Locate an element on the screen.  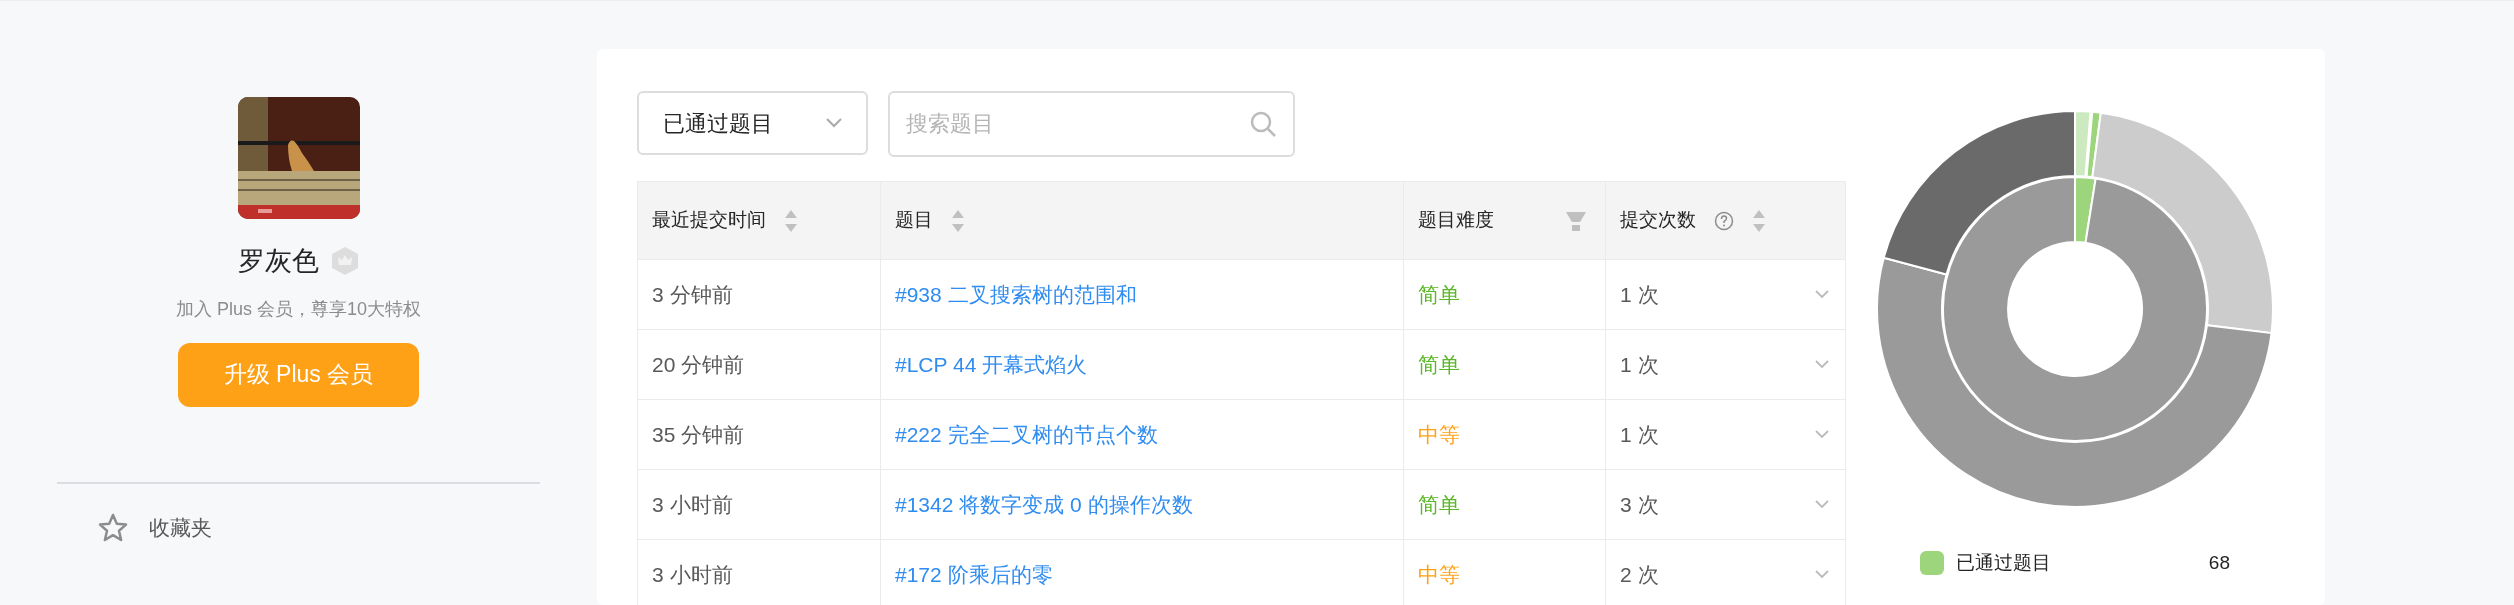
user-name: 罗灰色 is located at coordinates (278, 261).